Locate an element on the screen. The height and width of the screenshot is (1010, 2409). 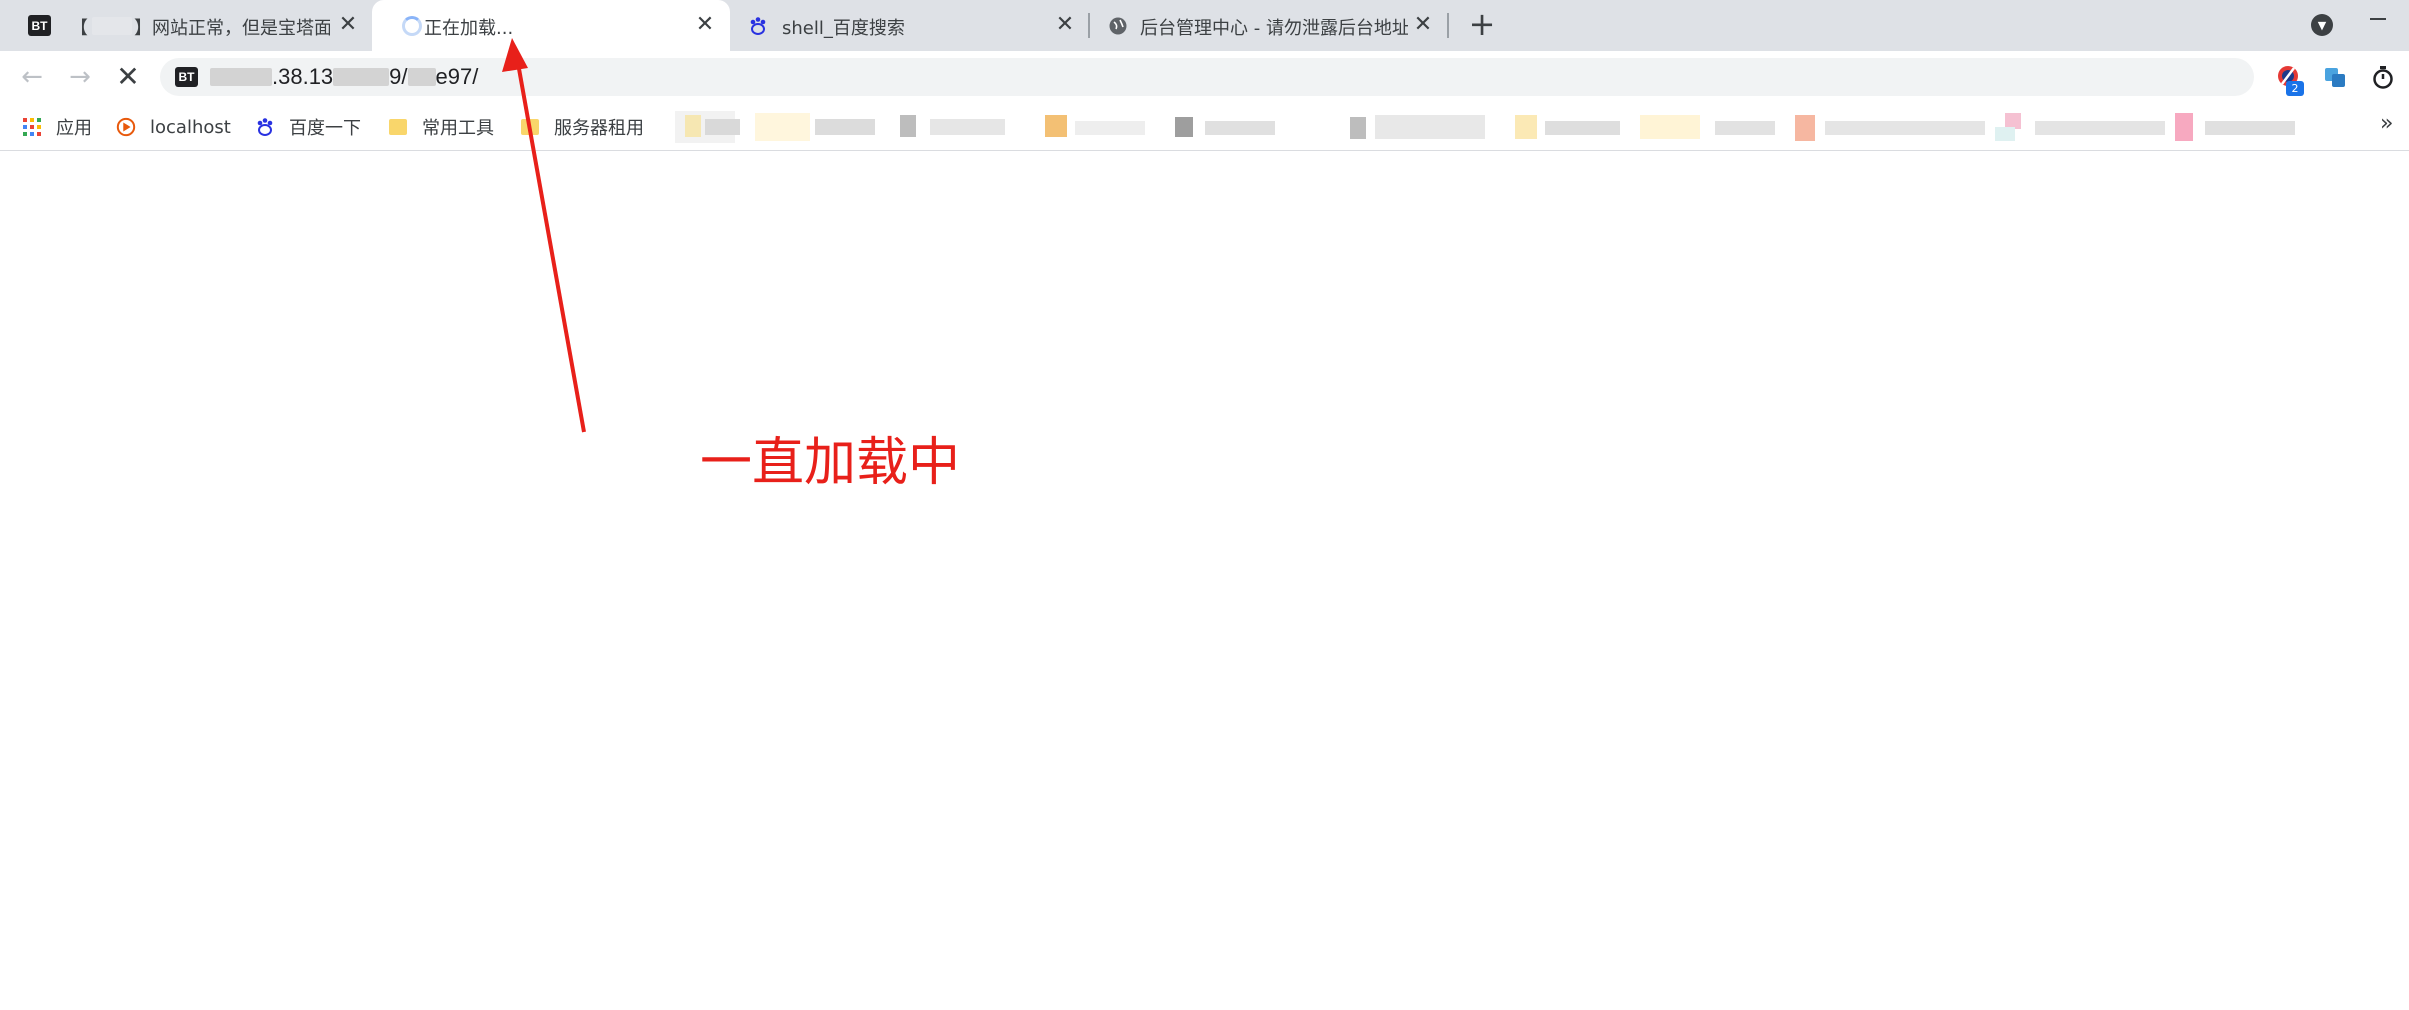
tab-baidu-search: shell_百度搜索 ✕ is located at coordinates (909, 25).